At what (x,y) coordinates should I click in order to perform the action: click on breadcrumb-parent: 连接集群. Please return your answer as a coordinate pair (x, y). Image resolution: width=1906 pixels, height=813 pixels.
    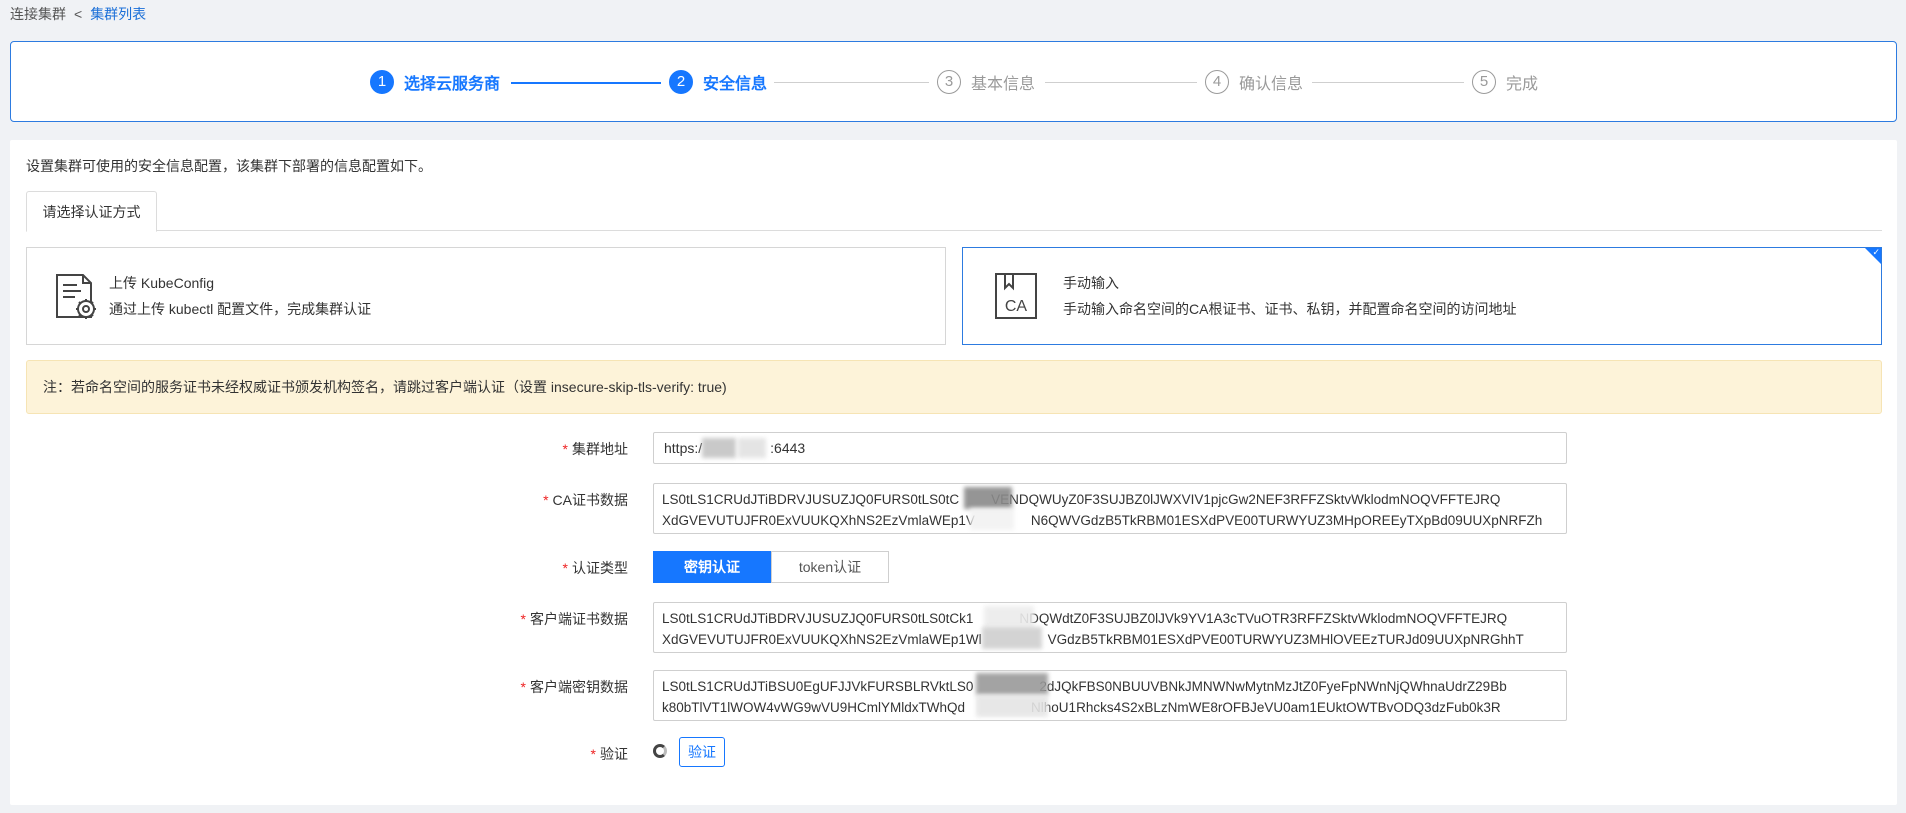
    Looking at the image, I should click on (38, 14).